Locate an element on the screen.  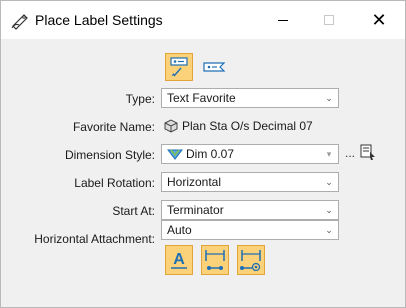
horizontal-attachment-label: Horizontal Attachment: is located at coordinates (94, 239).